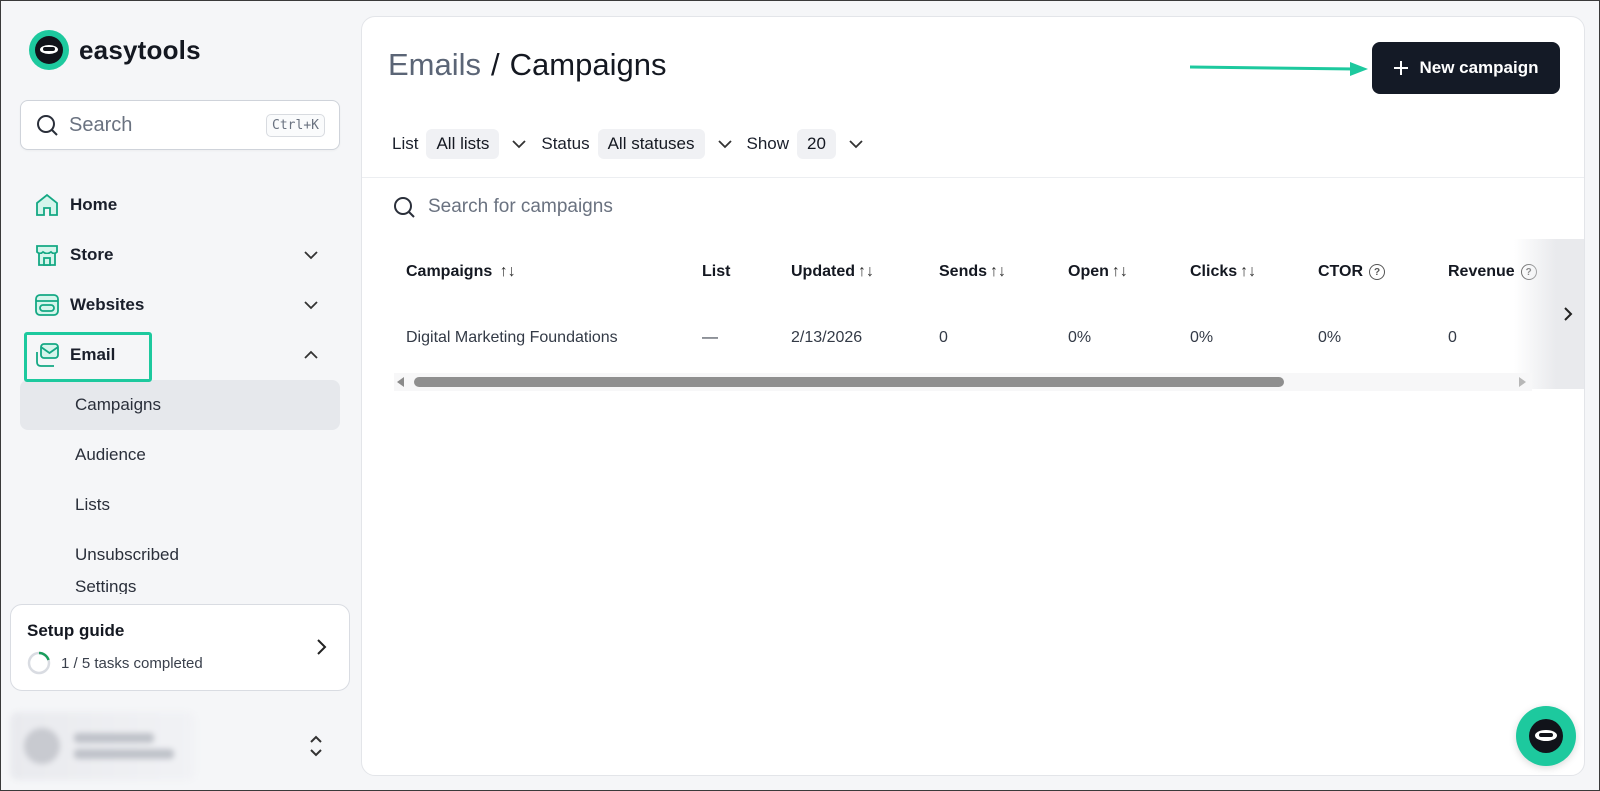 Image resolution: width=1600 pixels, height=791 pixels. Describe the element at coordinates (1401, 68) in the screenshot. I see `plus-icon` at that location.